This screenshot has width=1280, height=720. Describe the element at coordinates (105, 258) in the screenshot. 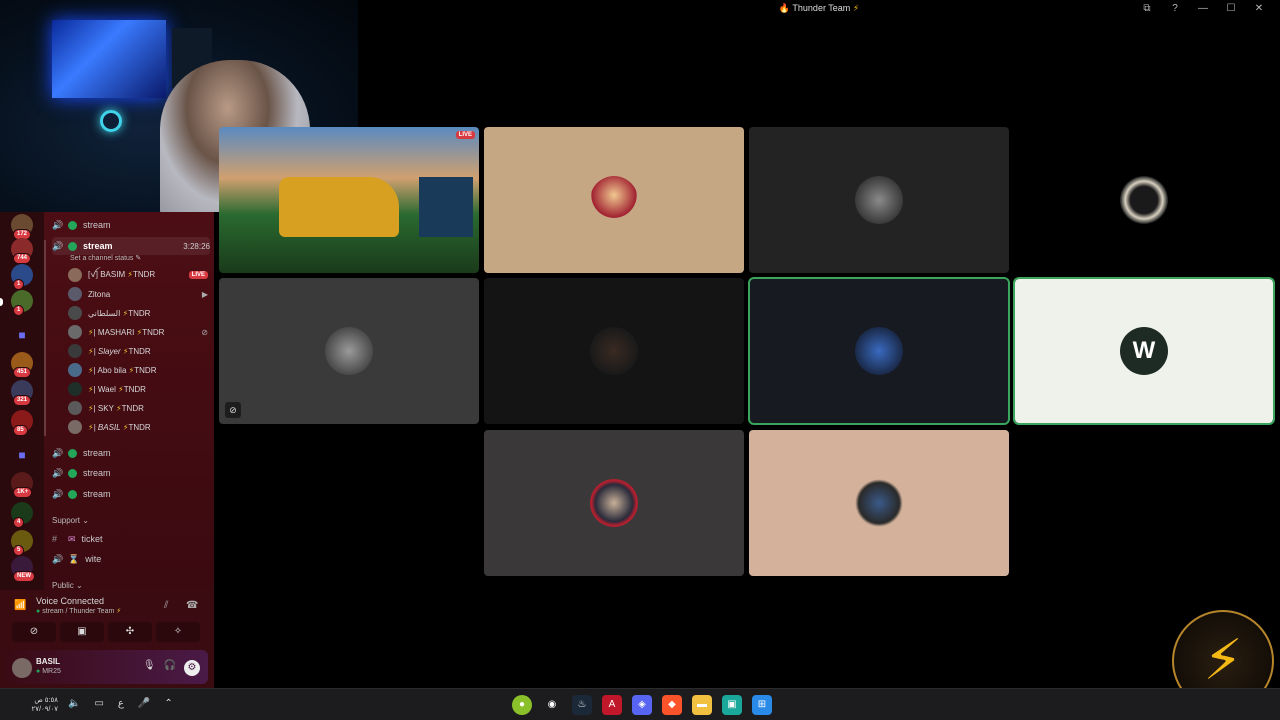

I see `channel-status-prompt: Set a channel status ✎` at that location.